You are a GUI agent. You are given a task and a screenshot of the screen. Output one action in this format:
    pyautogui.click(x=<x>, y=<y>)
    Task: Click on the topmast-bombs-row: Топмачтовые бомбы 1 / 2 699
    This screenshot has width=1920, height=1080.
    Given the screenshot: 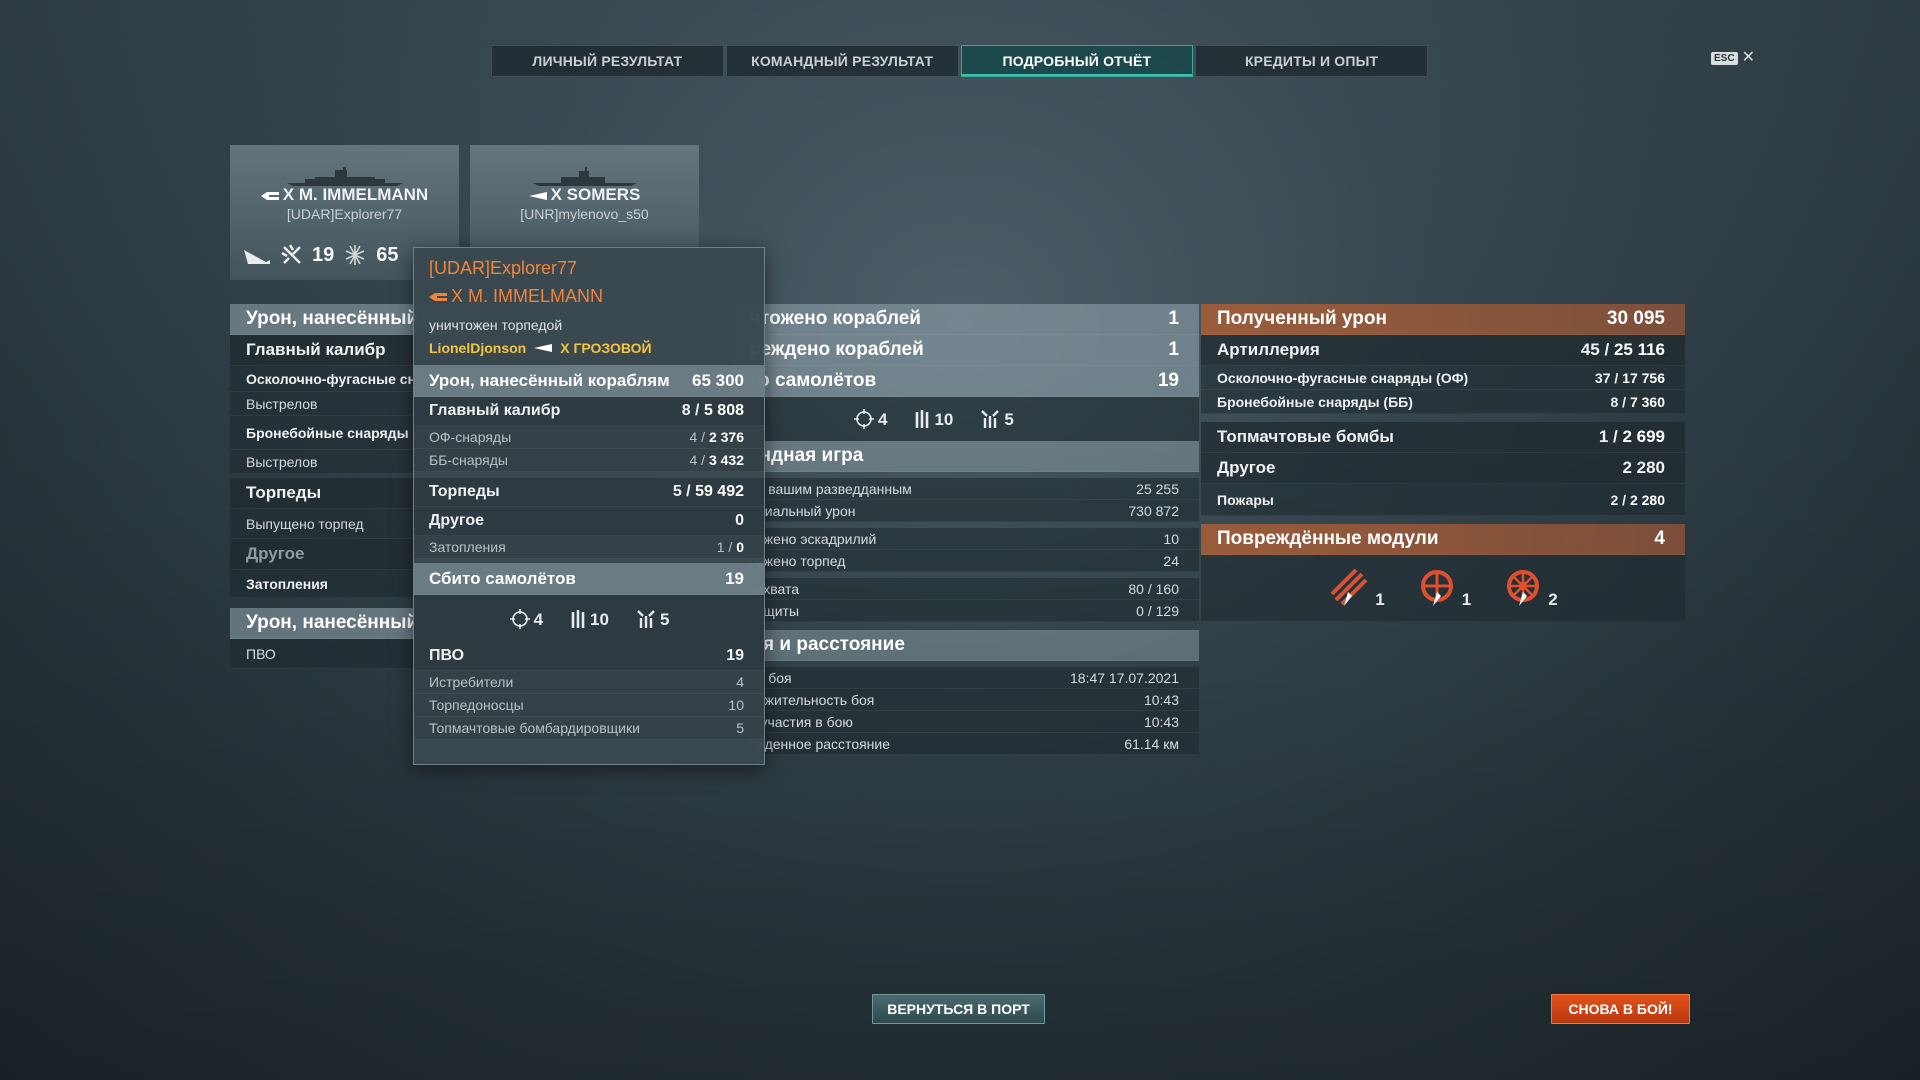 What is the action you would take?
    pyautogui.click(x=1443, y=437)
    